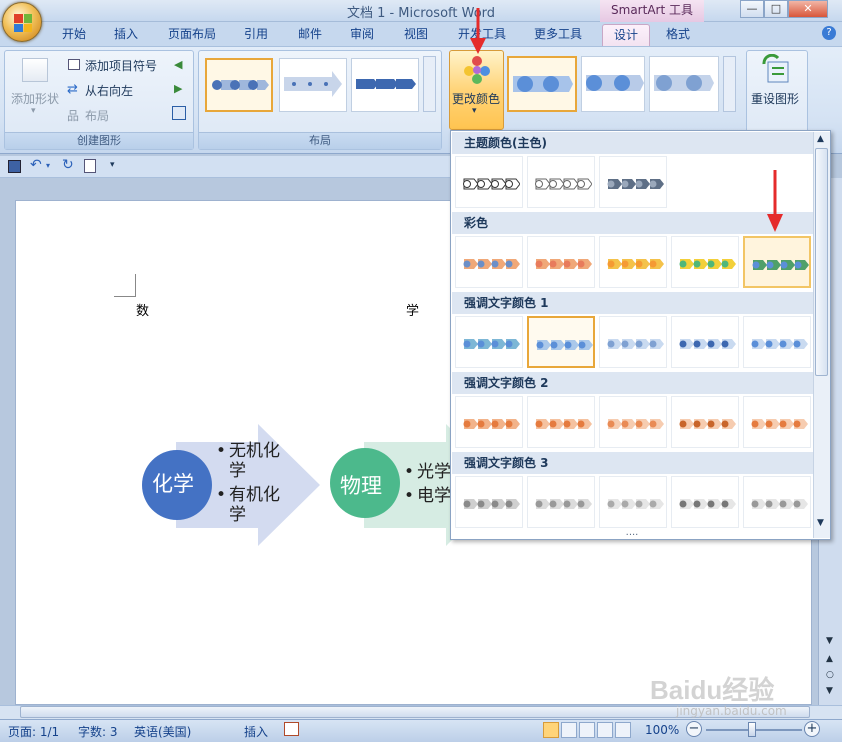  I want to click on zoom-slider-thumb, so click(752, 729).